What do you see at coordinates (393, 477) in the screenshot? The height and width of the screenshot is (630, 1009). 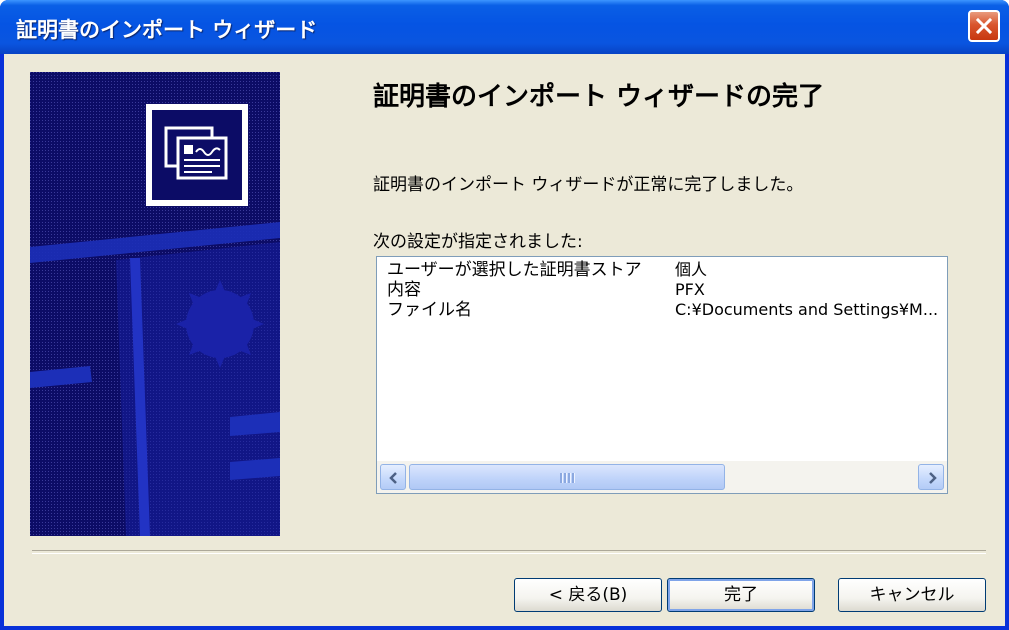 I see `scroll-left-button` at bounding box center [393, 477].